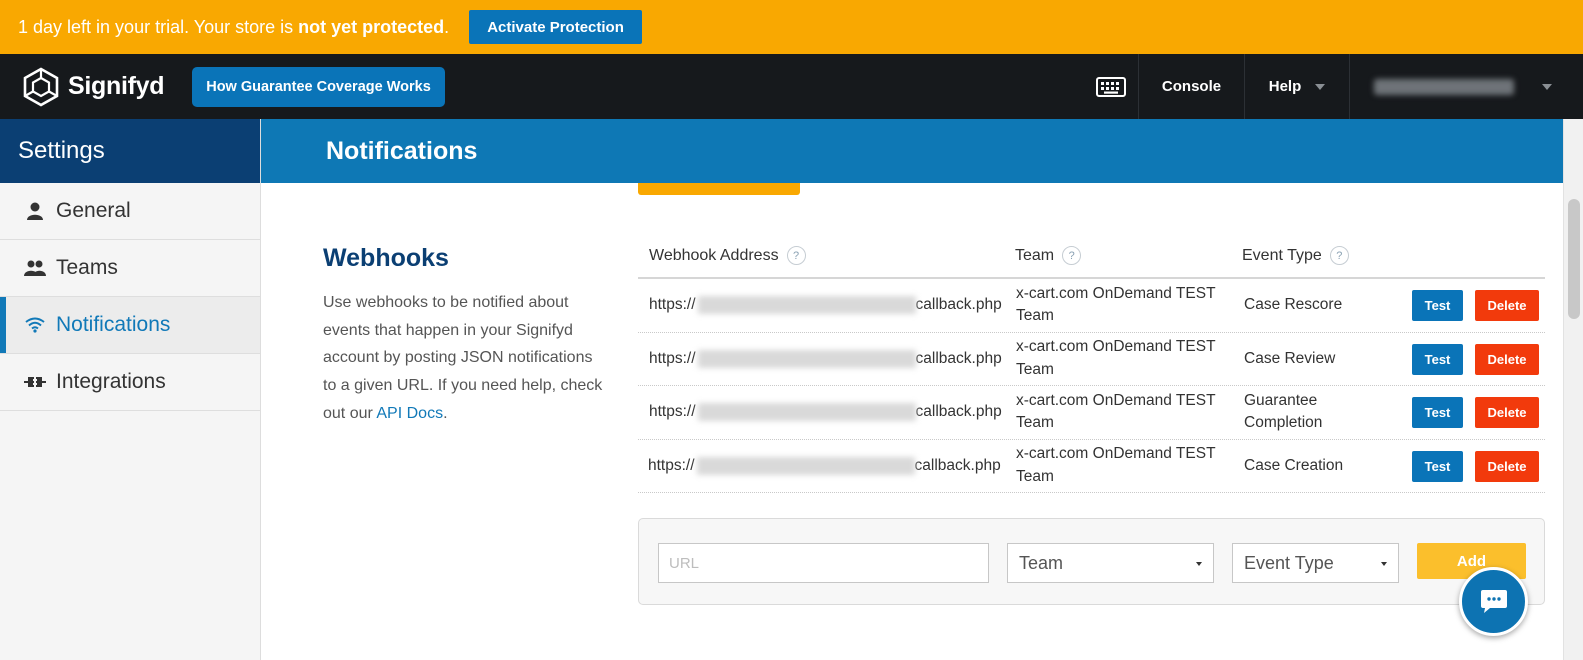 This screenshot has width=1583, height=660. What do you see at coordinates (371, 26) in the screenshot?
I see `trial-message-bold: not yet protected` at bounding box center [371, 26].